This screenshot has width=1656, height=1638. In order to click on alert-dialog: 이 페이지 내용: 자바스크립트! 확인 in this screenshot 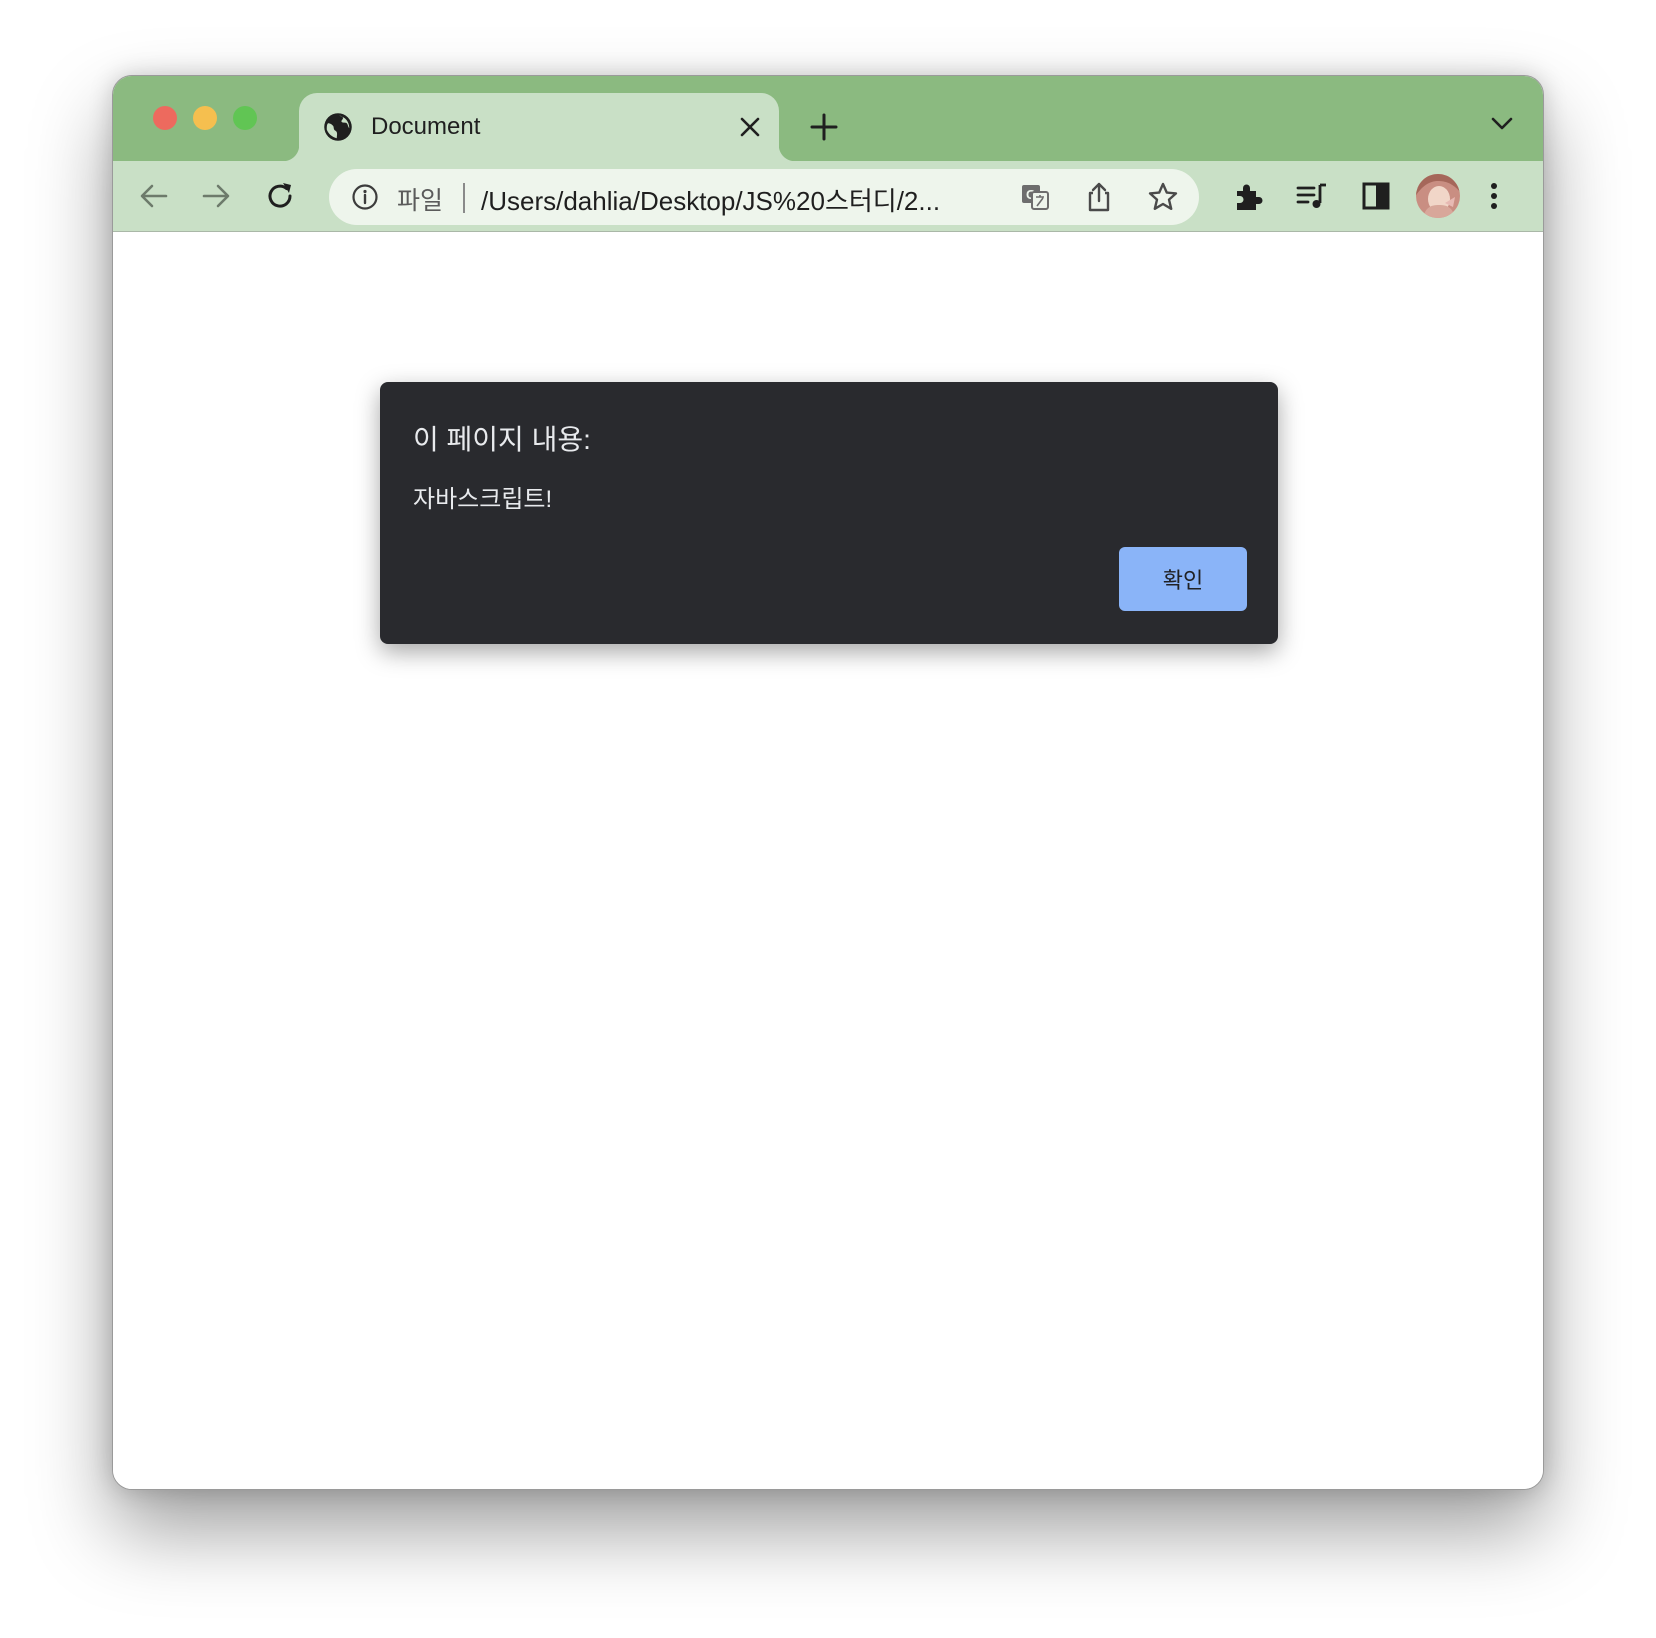, I will do `click(829, 513)`.